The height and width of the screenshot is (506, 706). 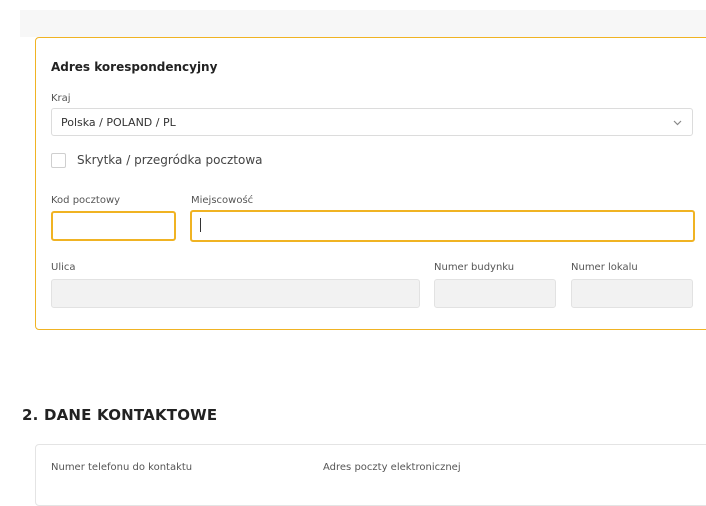 What do you see at coordinates (363, 23) in the screenshot?
I see `top-background-band` at bounding box center [363, 23].